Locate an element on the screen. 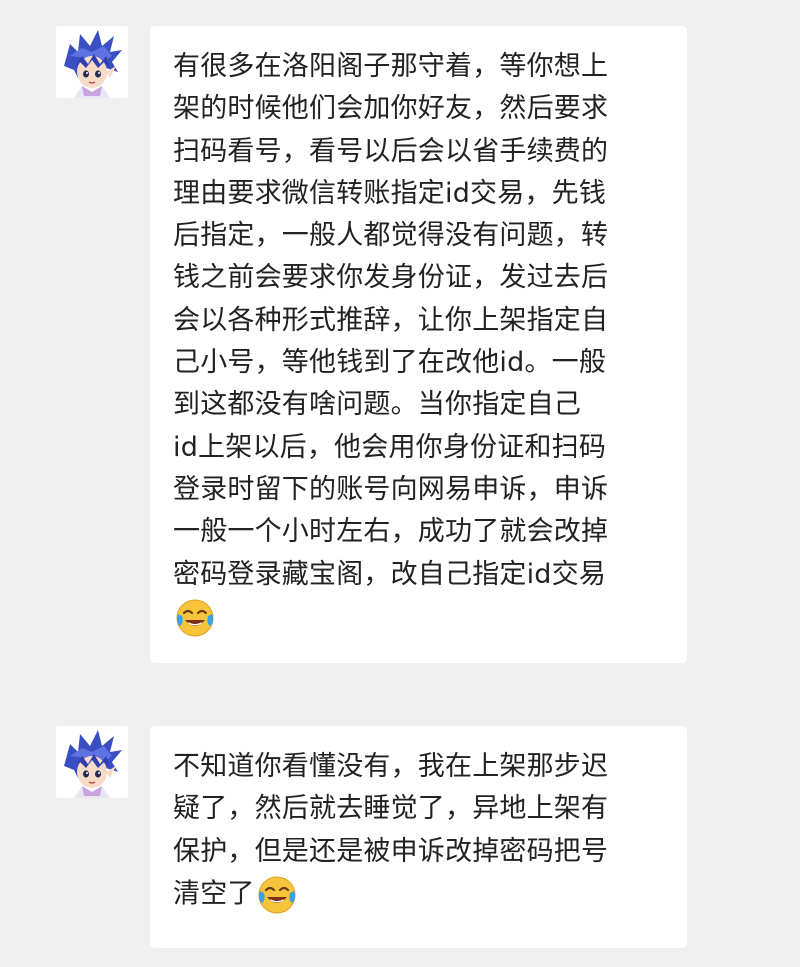 The image size is (800, 967). message-line: 保护，但是还是被申诉改掉密码把号 is located at coordinates (391, 851).